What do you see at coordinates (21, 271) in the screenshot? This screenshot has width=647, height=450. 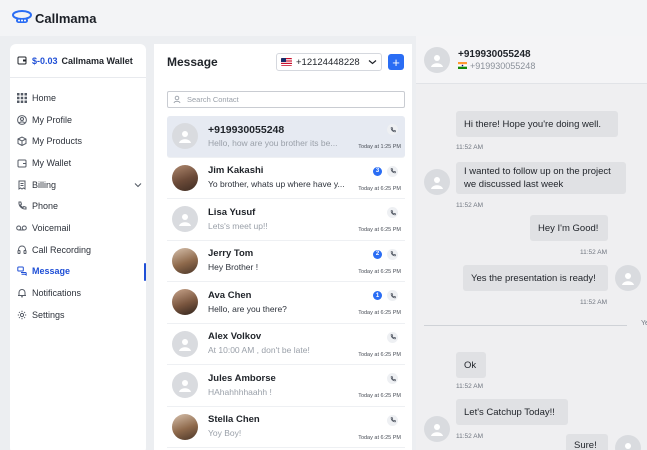 I see `chat-icon` at bounding box center [21, 271].